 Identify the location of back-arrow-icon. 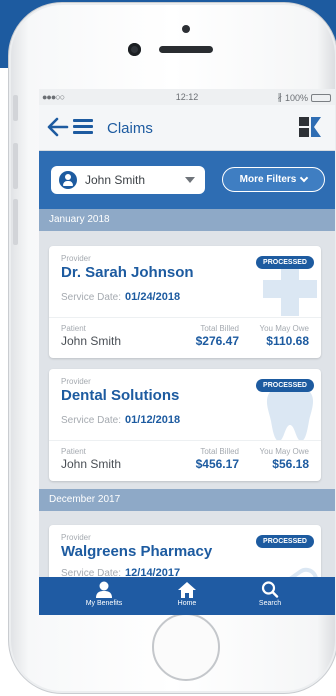
(58, 127).